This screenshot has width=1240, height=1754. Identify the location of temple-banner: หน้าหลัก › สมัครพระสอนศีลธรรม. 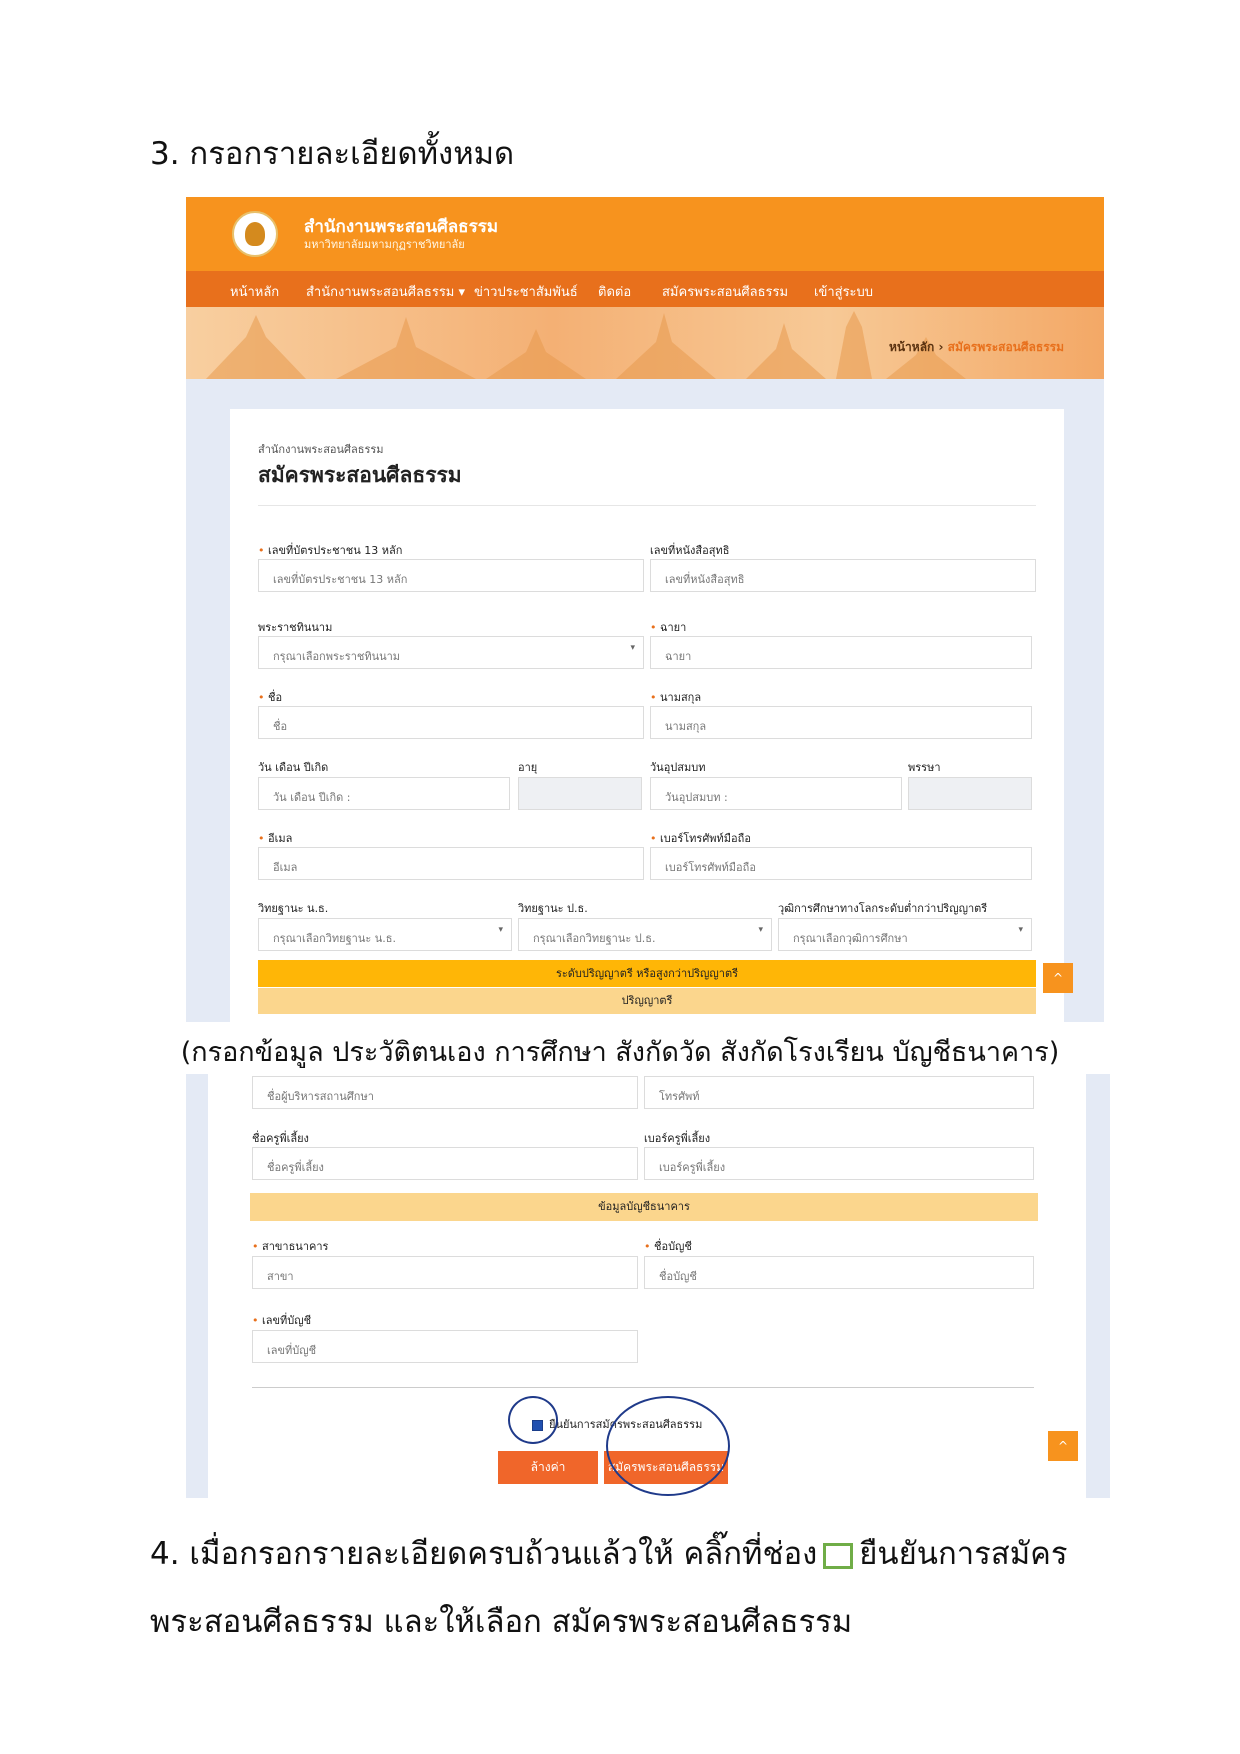
(645, 343).